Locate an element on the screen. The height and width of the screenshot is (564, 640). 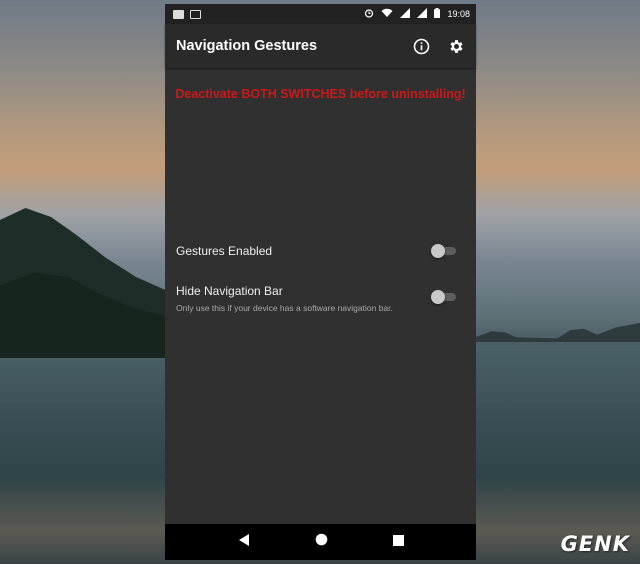
status-time: 19:08 is located at coordinates (458, 14).